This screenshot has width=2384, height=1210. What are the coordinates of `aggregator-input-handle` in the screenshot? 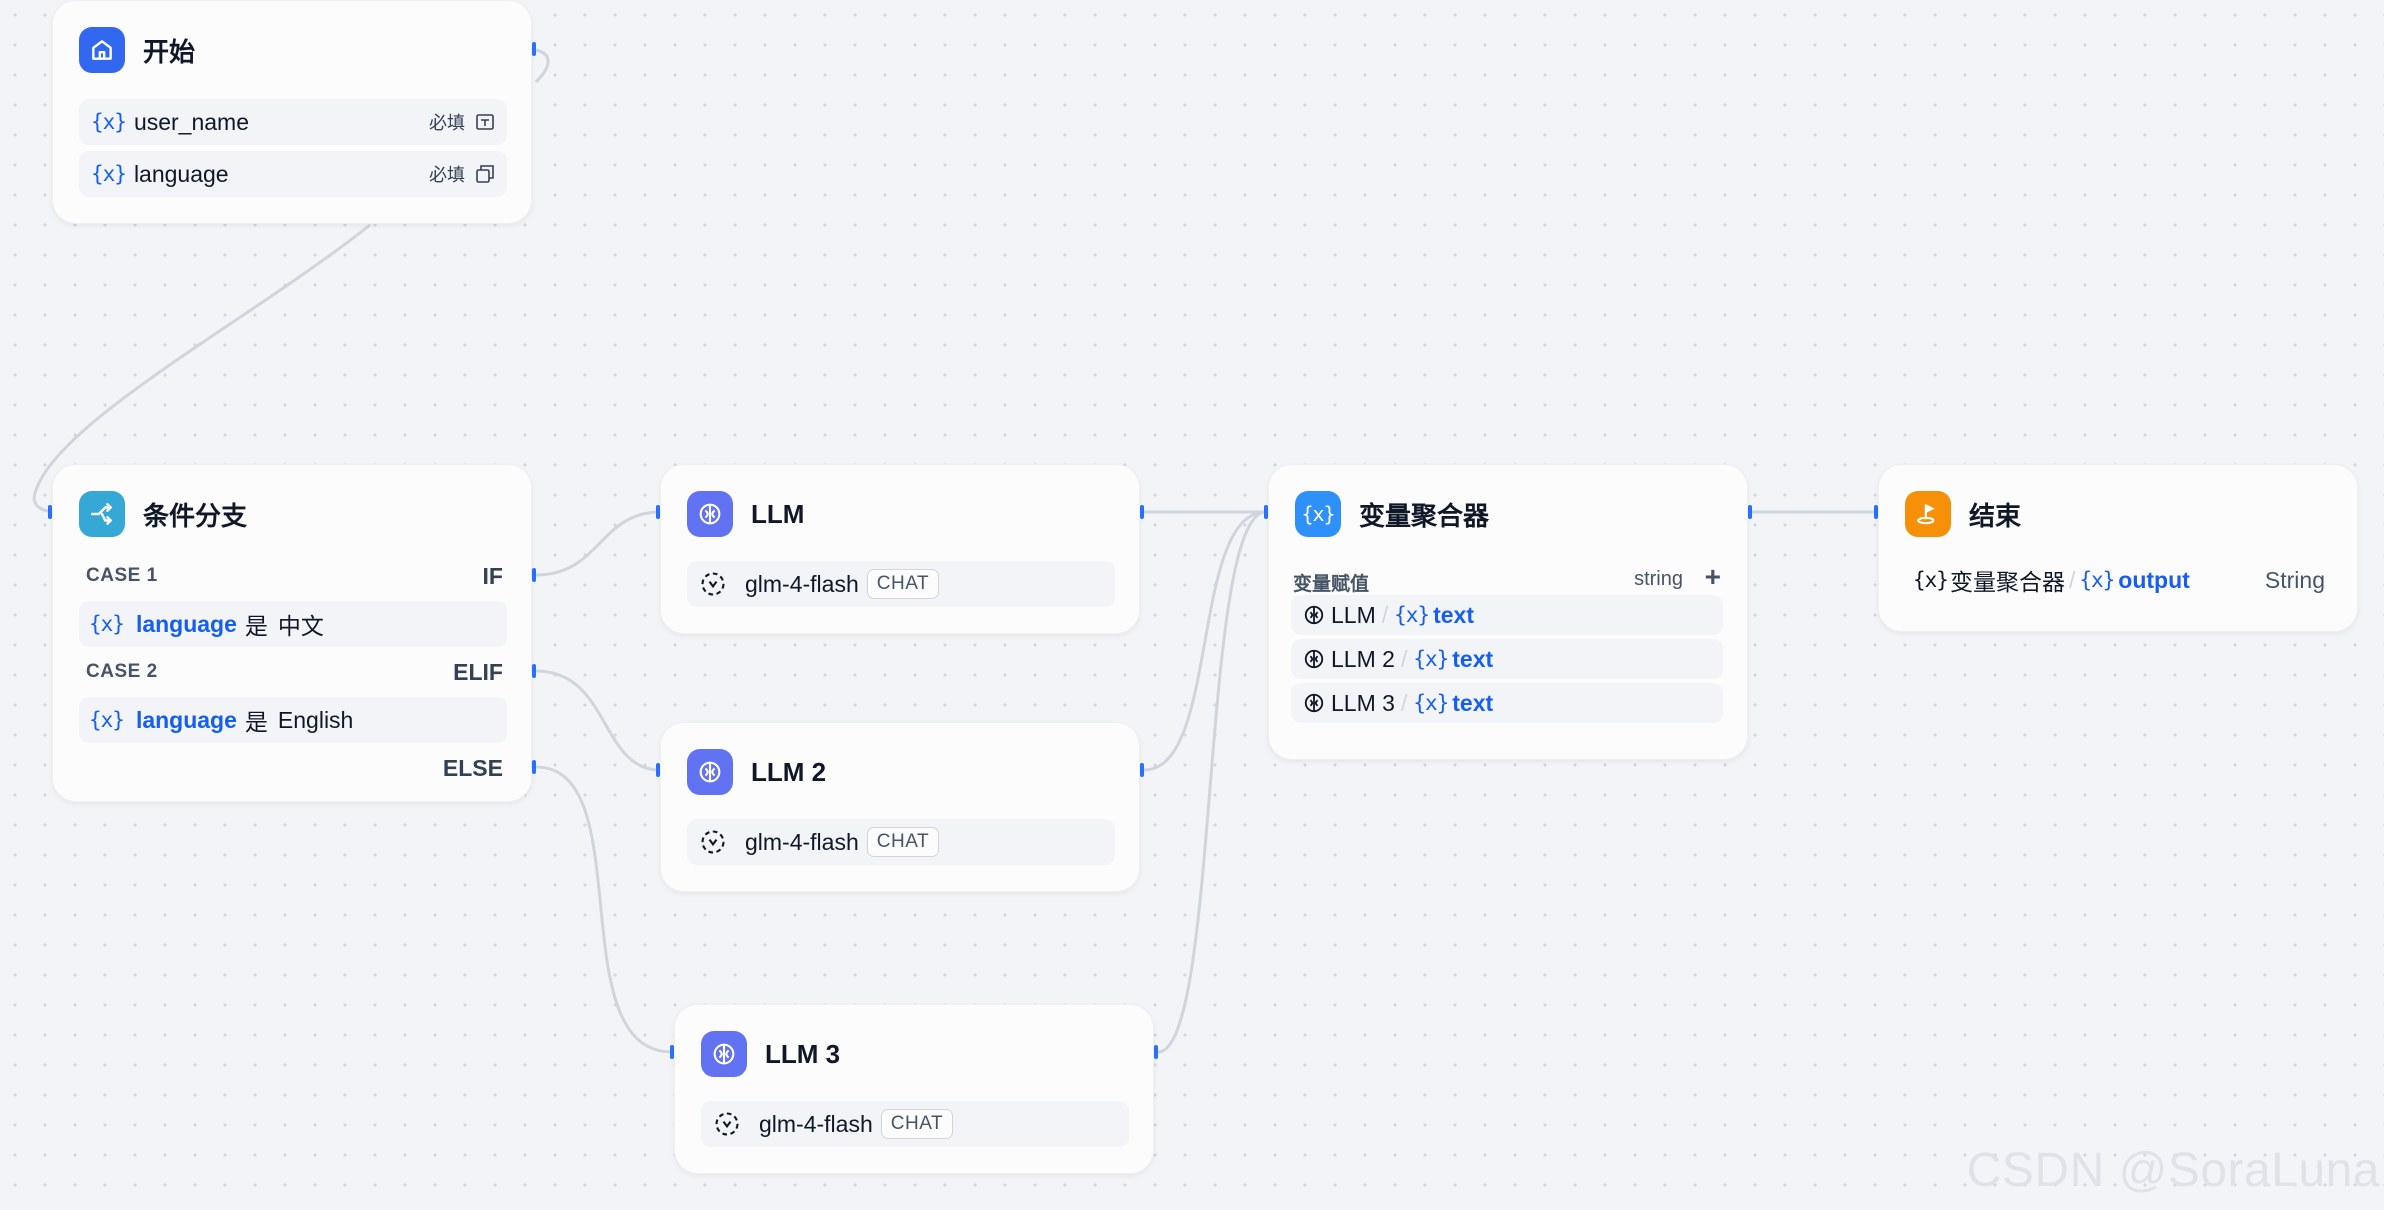 It's located at (1266, 512).